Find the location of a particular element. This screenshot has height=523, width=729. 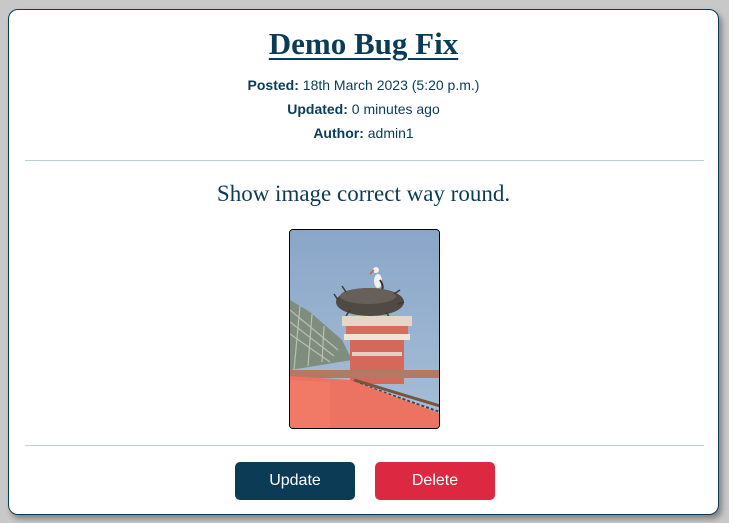

updated-line: Updated: 0 minutes ago is located at coordinates (363, 109).